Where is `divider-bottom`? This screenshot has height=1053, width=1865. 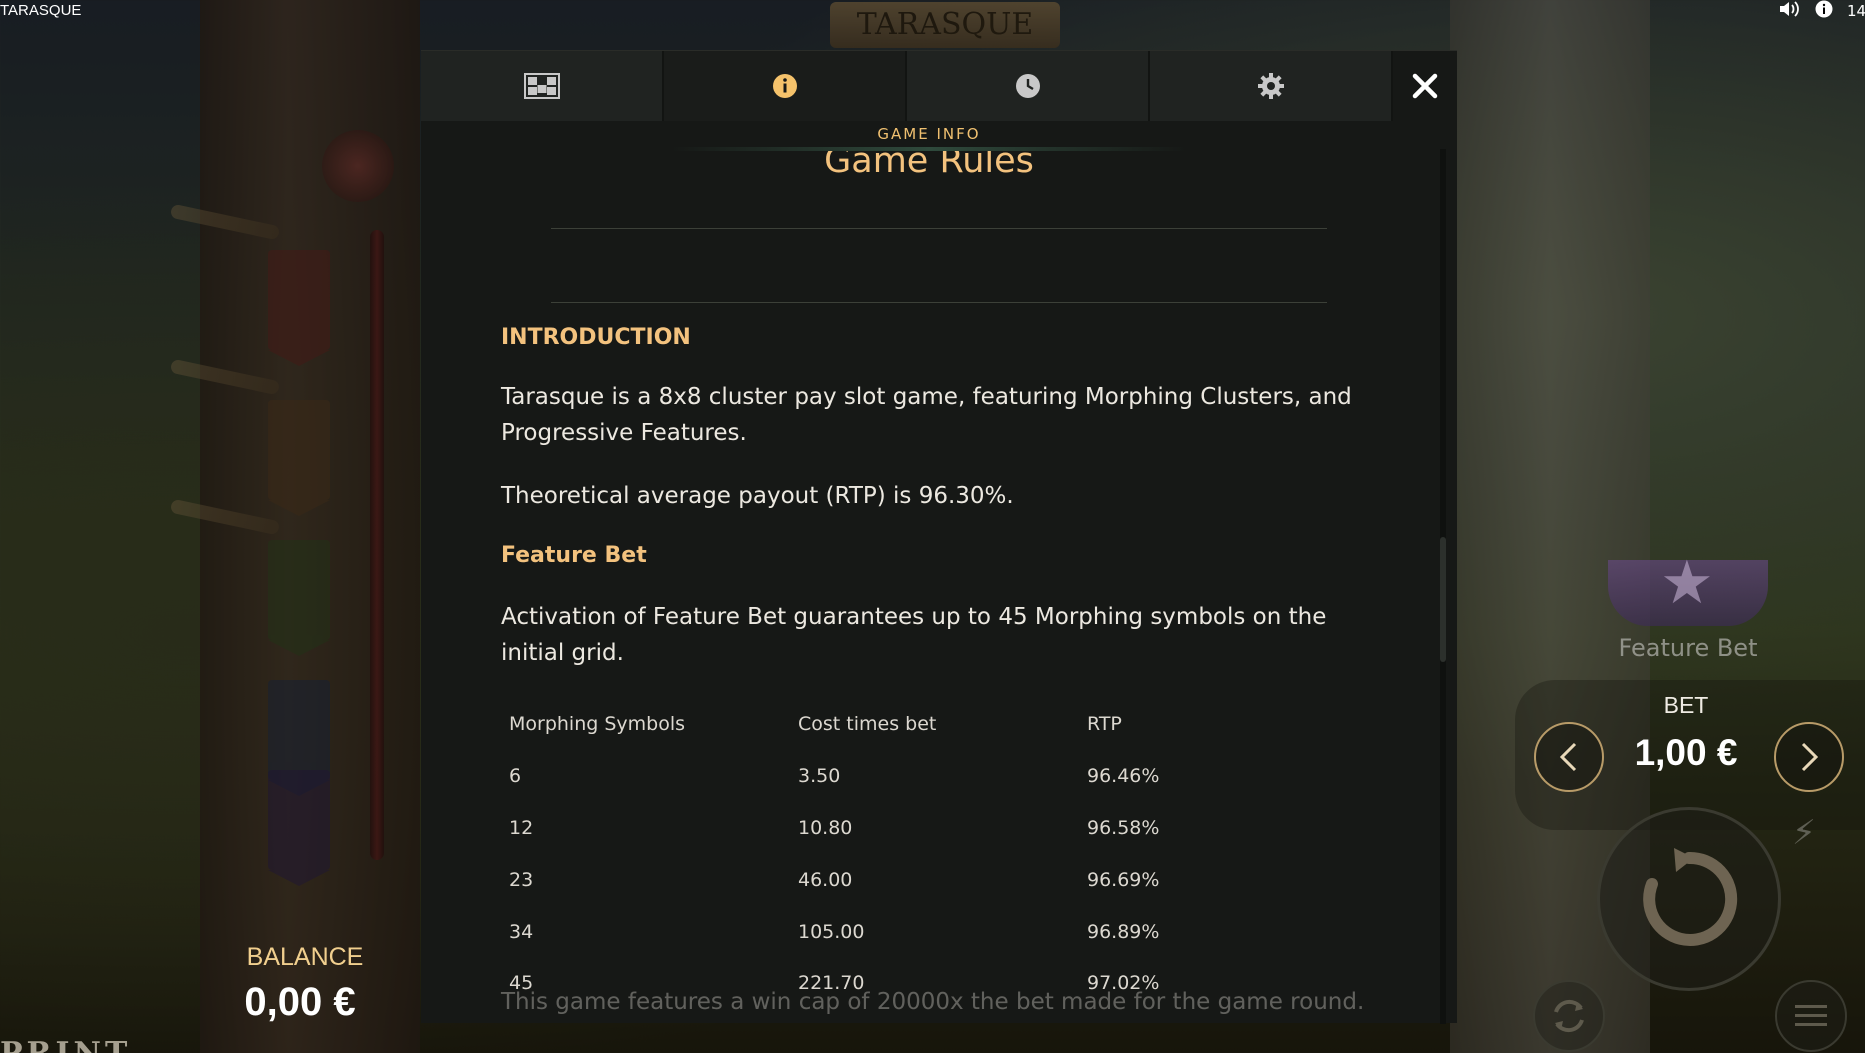 divider-bottom is located at coordinates (939, 302).